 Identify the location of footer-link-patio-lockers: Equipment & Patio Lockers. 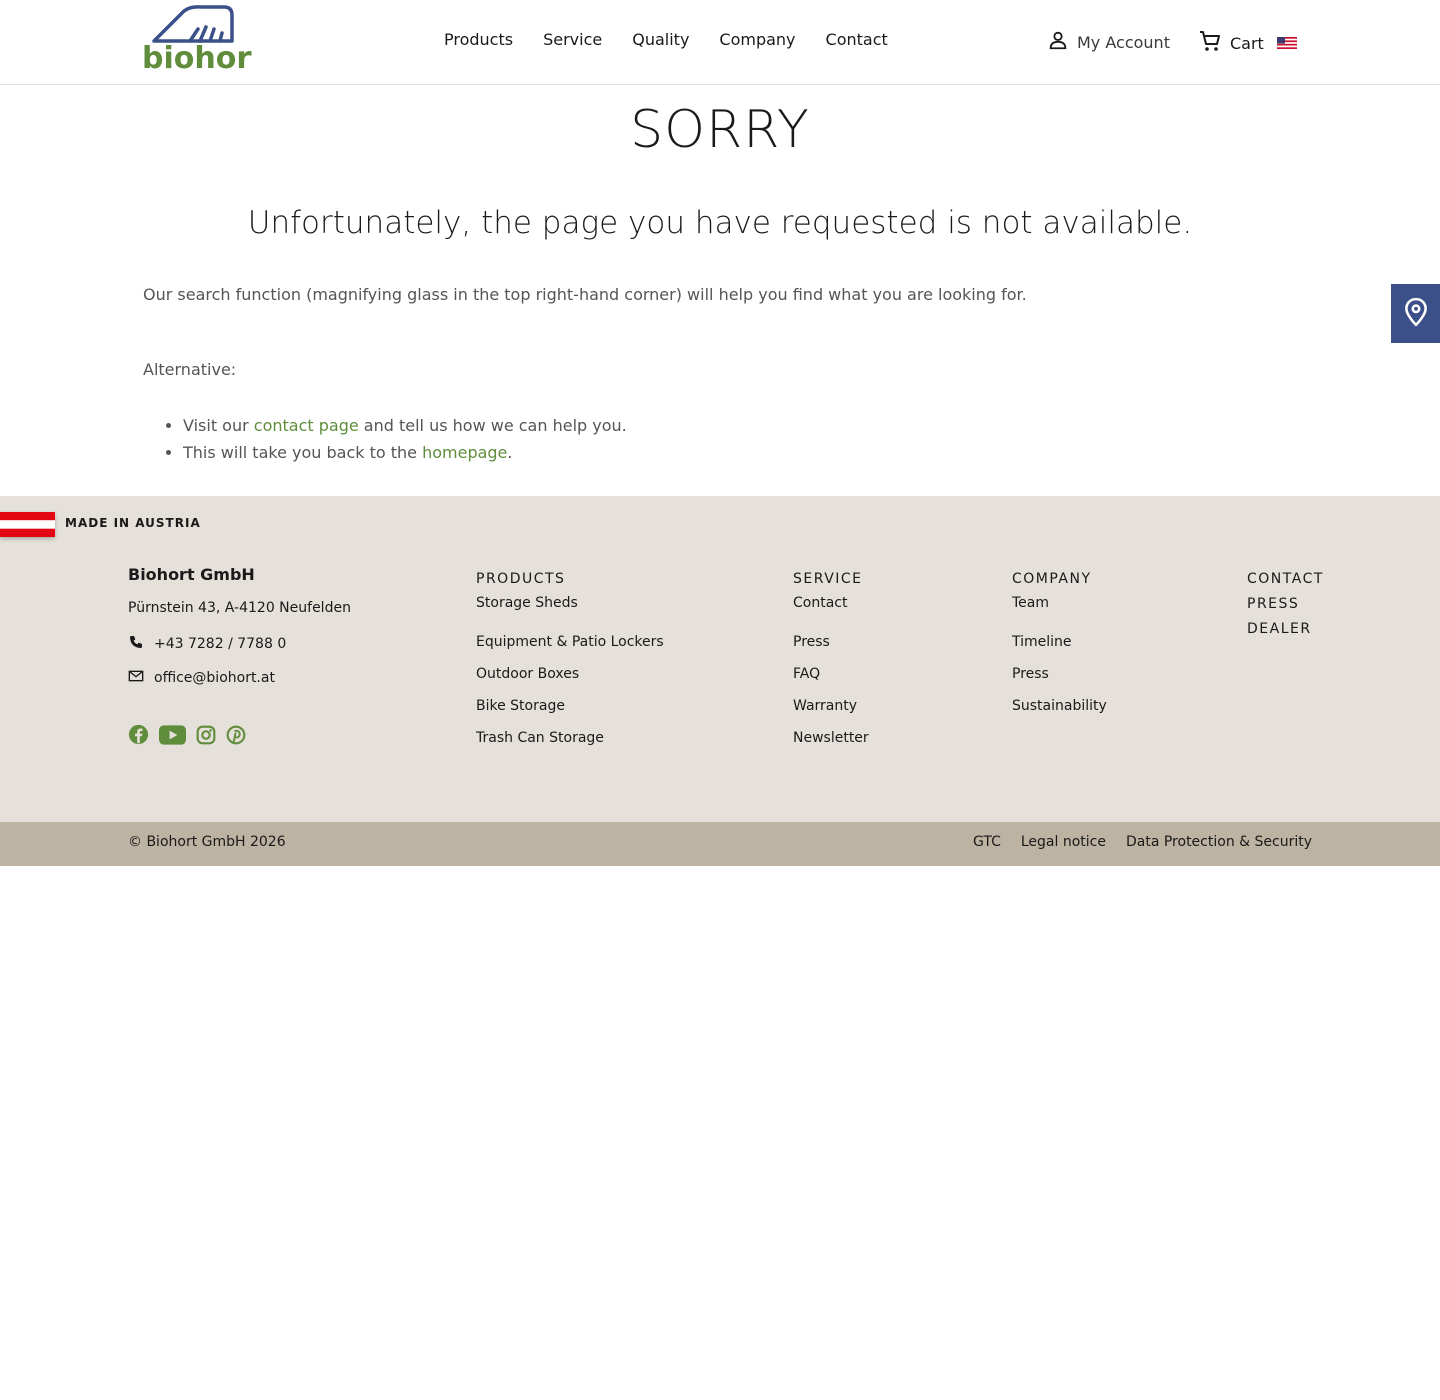
(570, 642).